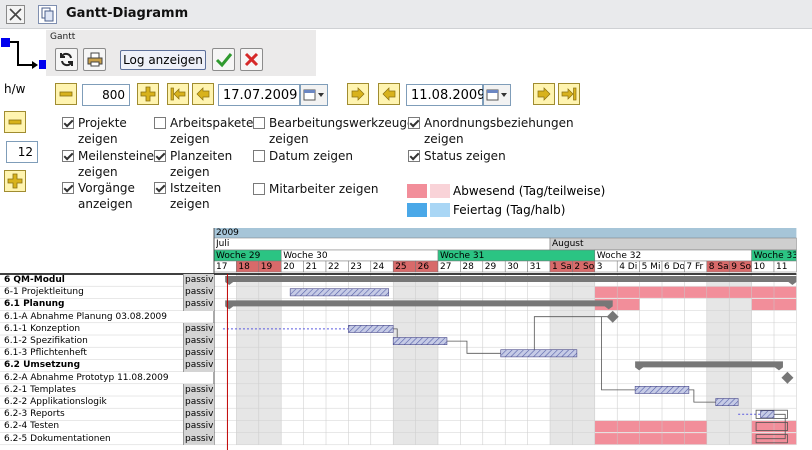  I want to click on option-projects: Projekte zeigen, so click(107, 131).